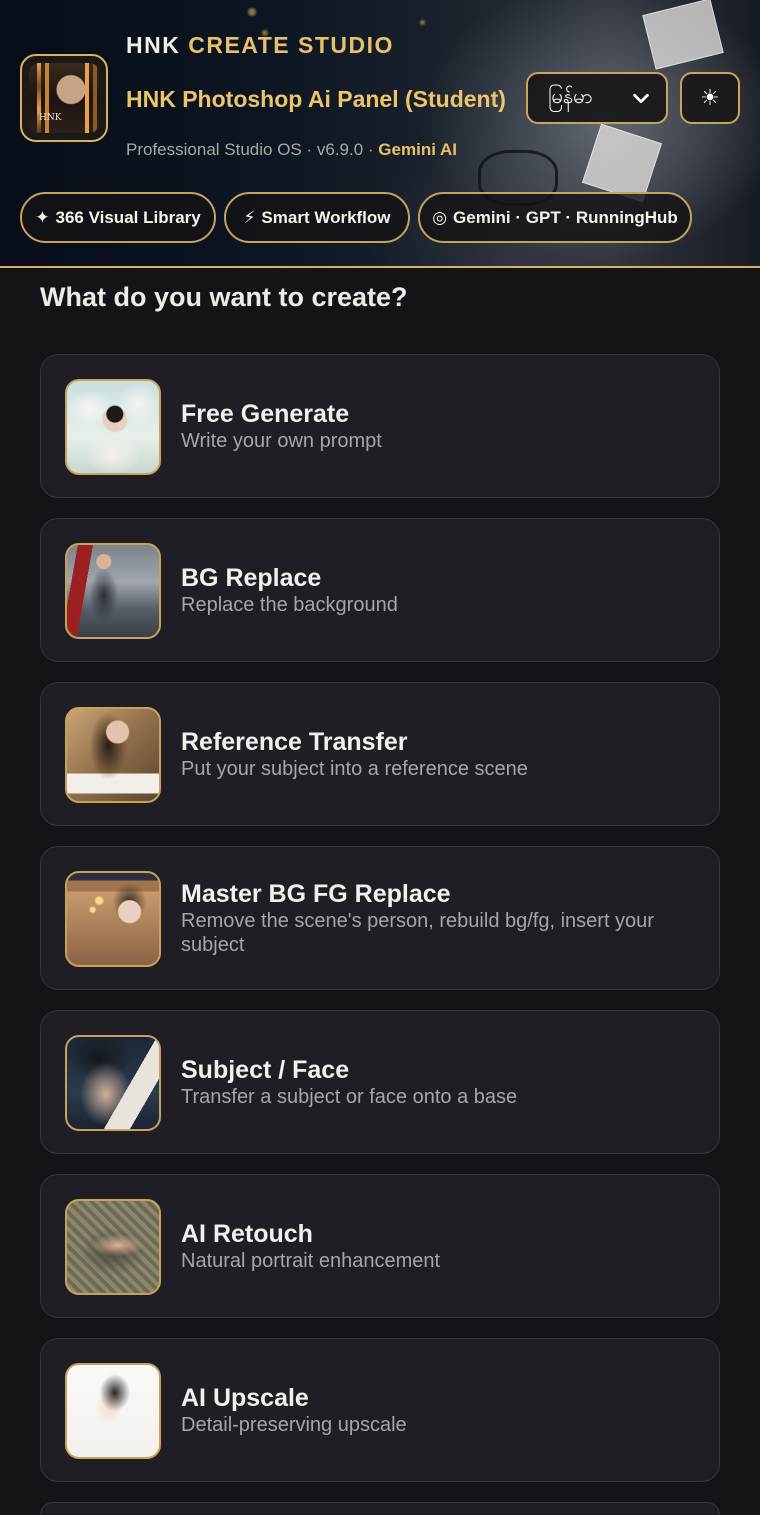  Describe the element at coordinates (128, 217) in the screenshot. I see `chip-label: 366 Visual Library` at that location.